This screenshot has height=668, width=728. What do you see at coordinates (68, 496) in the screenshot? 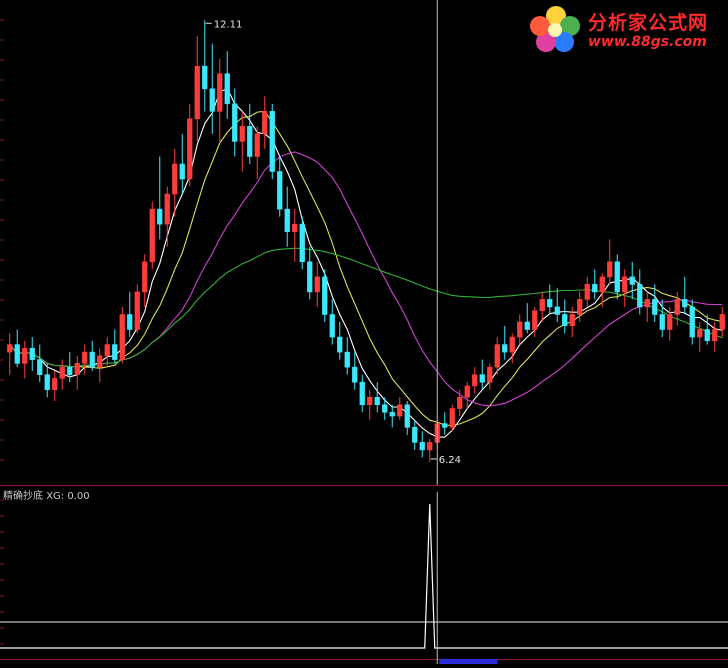
I see `indicator-value: XG: 0.00` at bounding box center [68, 496].